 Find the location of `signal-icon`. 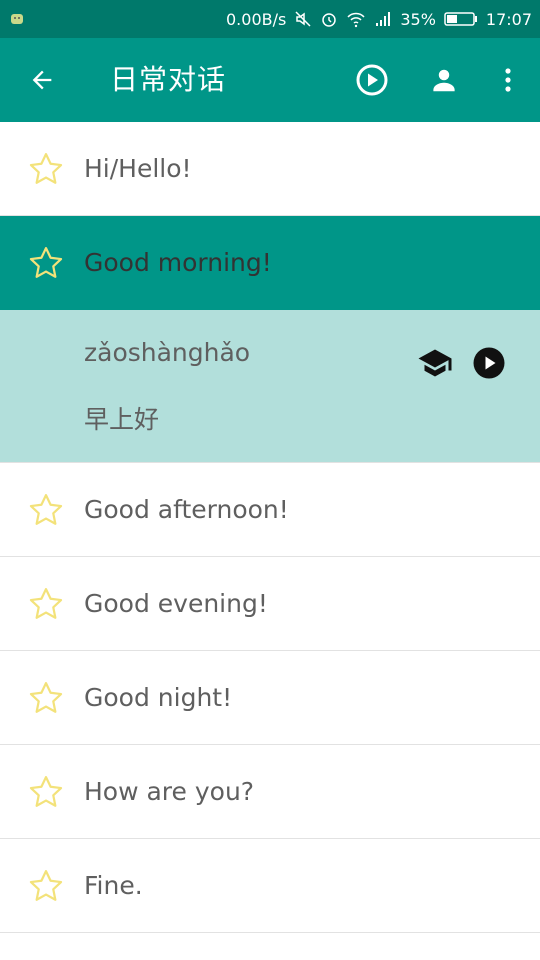

signal-icon is located at coordinates (383, 19).